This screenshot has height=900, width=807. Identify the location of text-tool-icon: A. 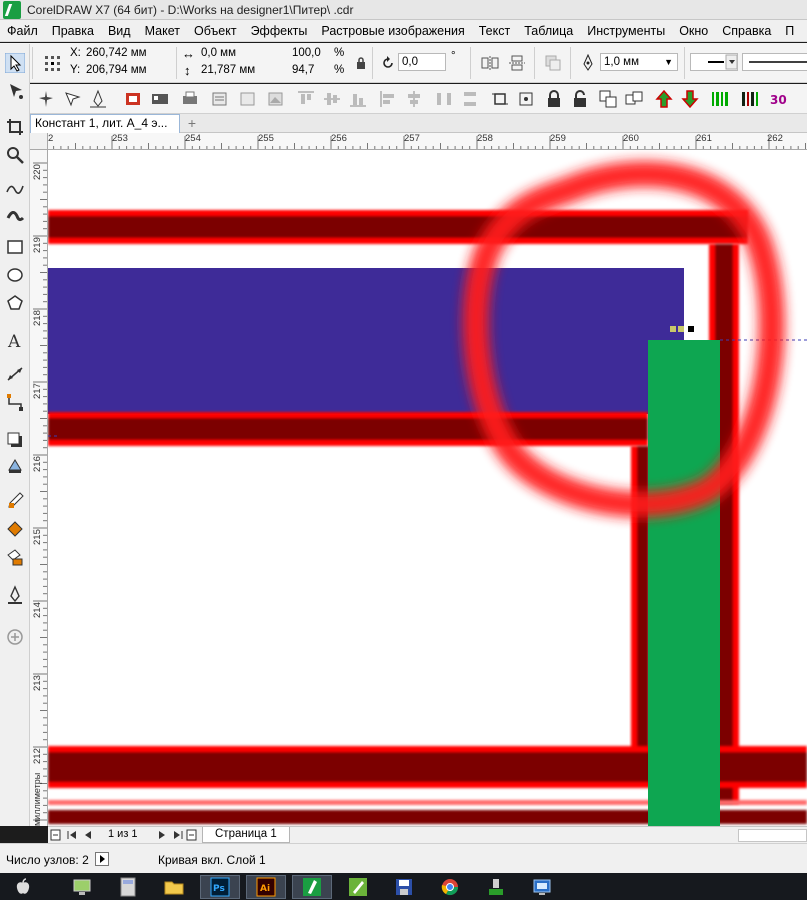
(15, 340).